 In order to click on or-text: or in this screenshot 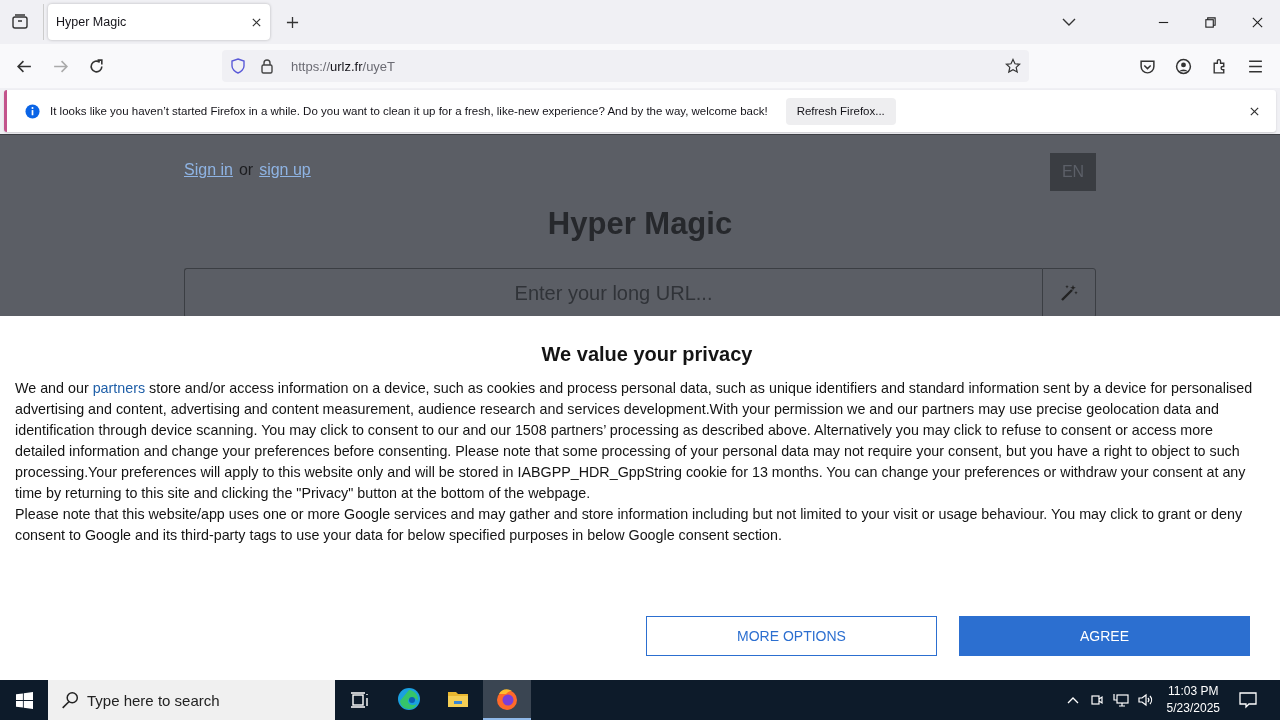, I will do `click(246, 170)`.